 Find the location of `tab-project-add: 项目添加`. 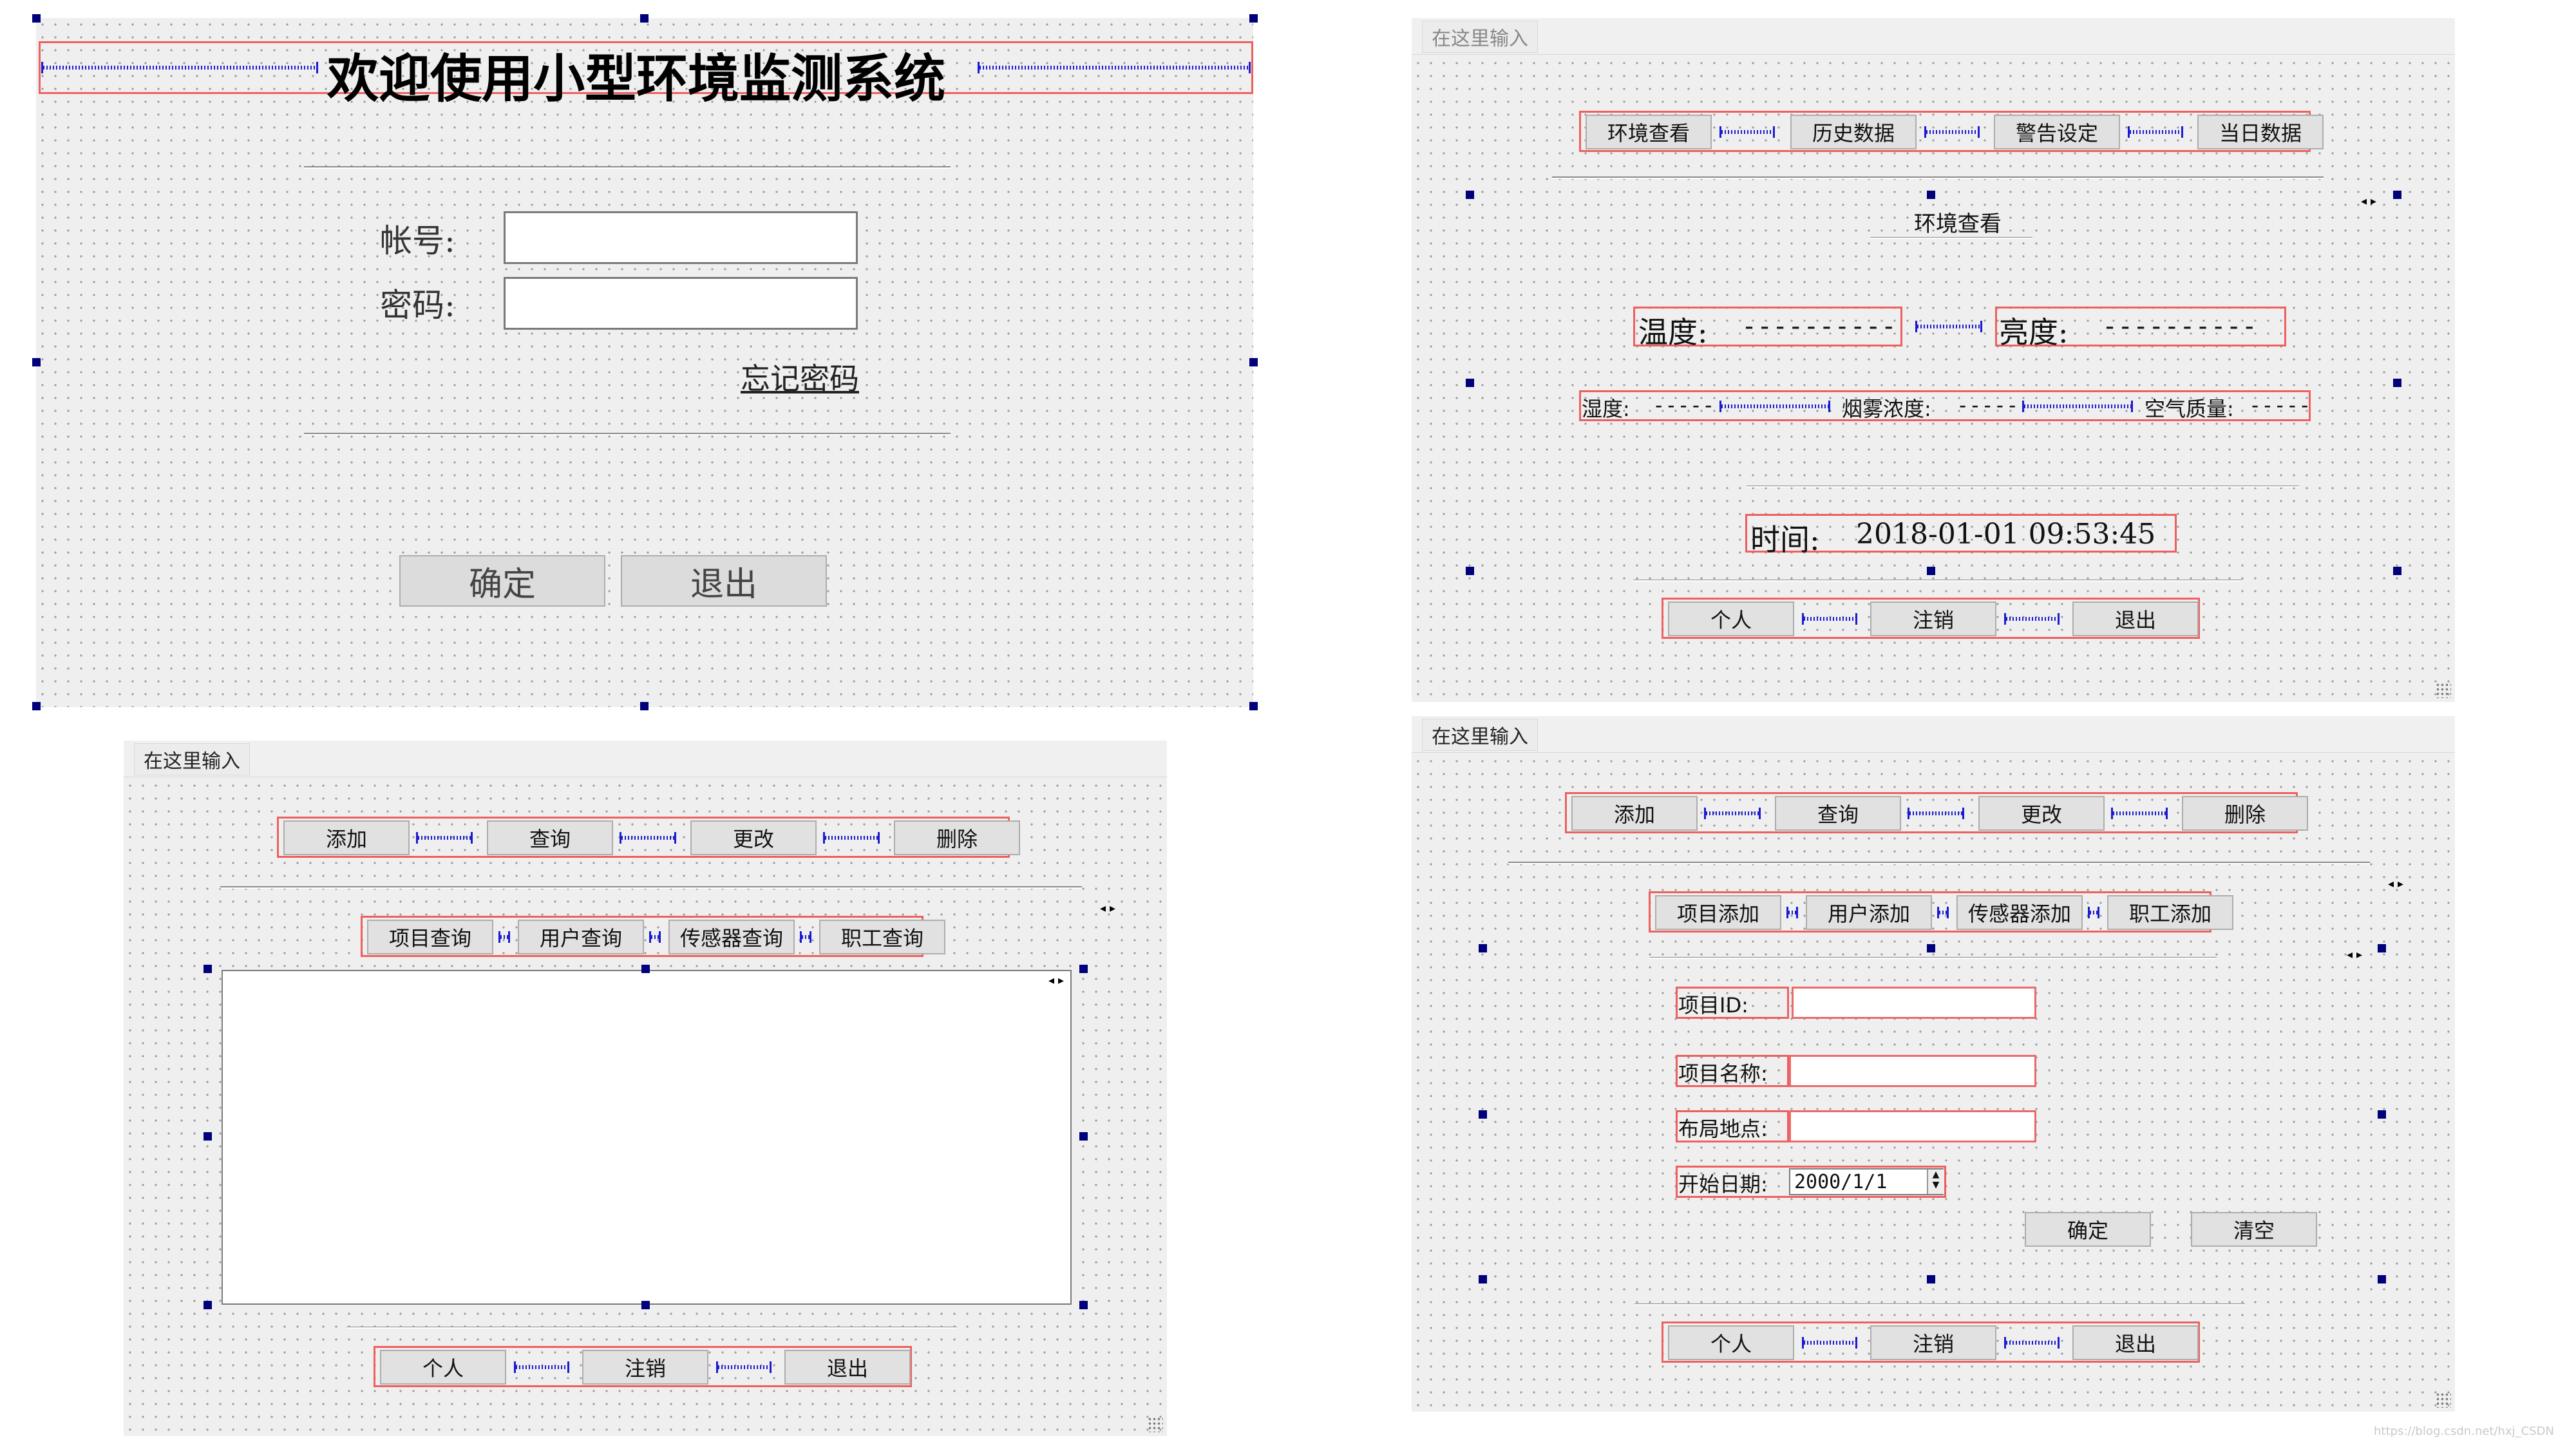

tab-project-add: 项目添加 is located at coordinates (1718, 912).